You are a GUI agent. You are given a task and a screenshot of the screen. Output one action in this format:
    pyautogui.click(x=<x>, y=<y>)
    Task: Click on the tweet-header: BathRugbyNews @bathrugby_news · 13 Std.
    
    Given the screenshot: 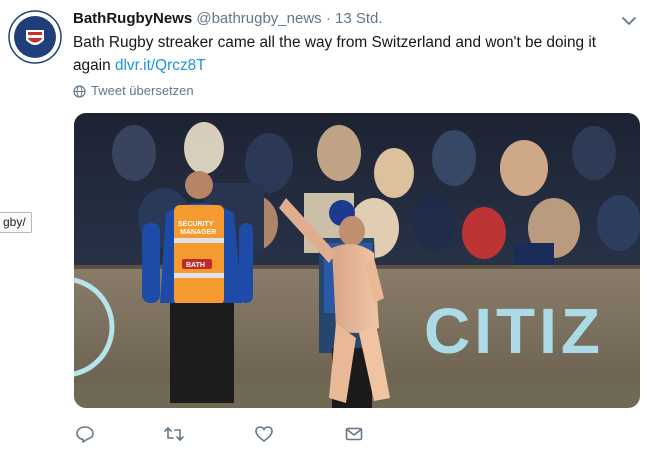 What is the action you would take?
    pyautogui.click(x=228, y=19)
    